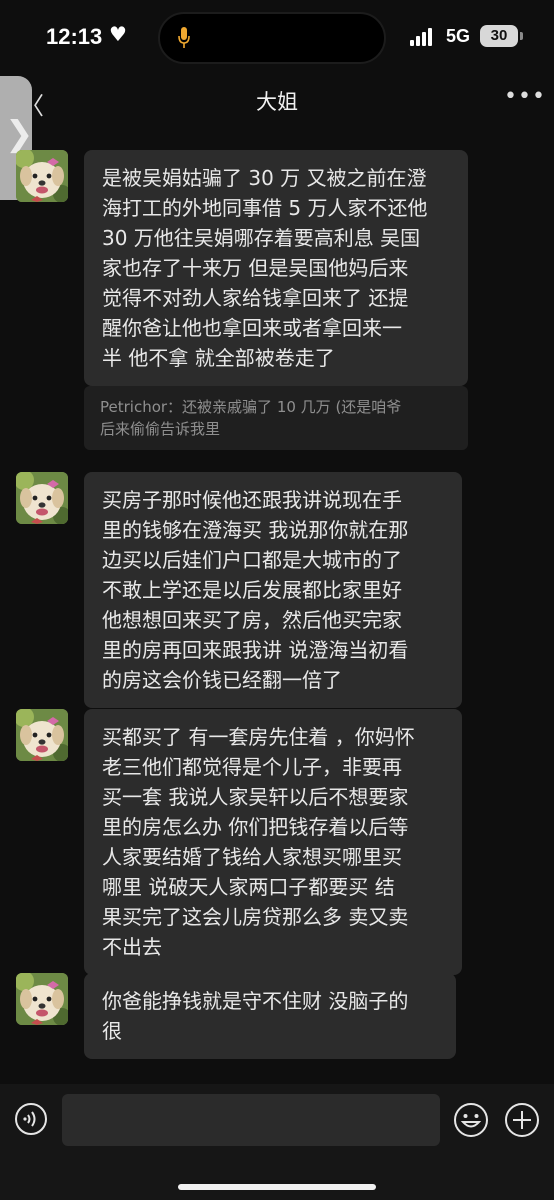  I want to click on home-indicator, so click(277, 1187).